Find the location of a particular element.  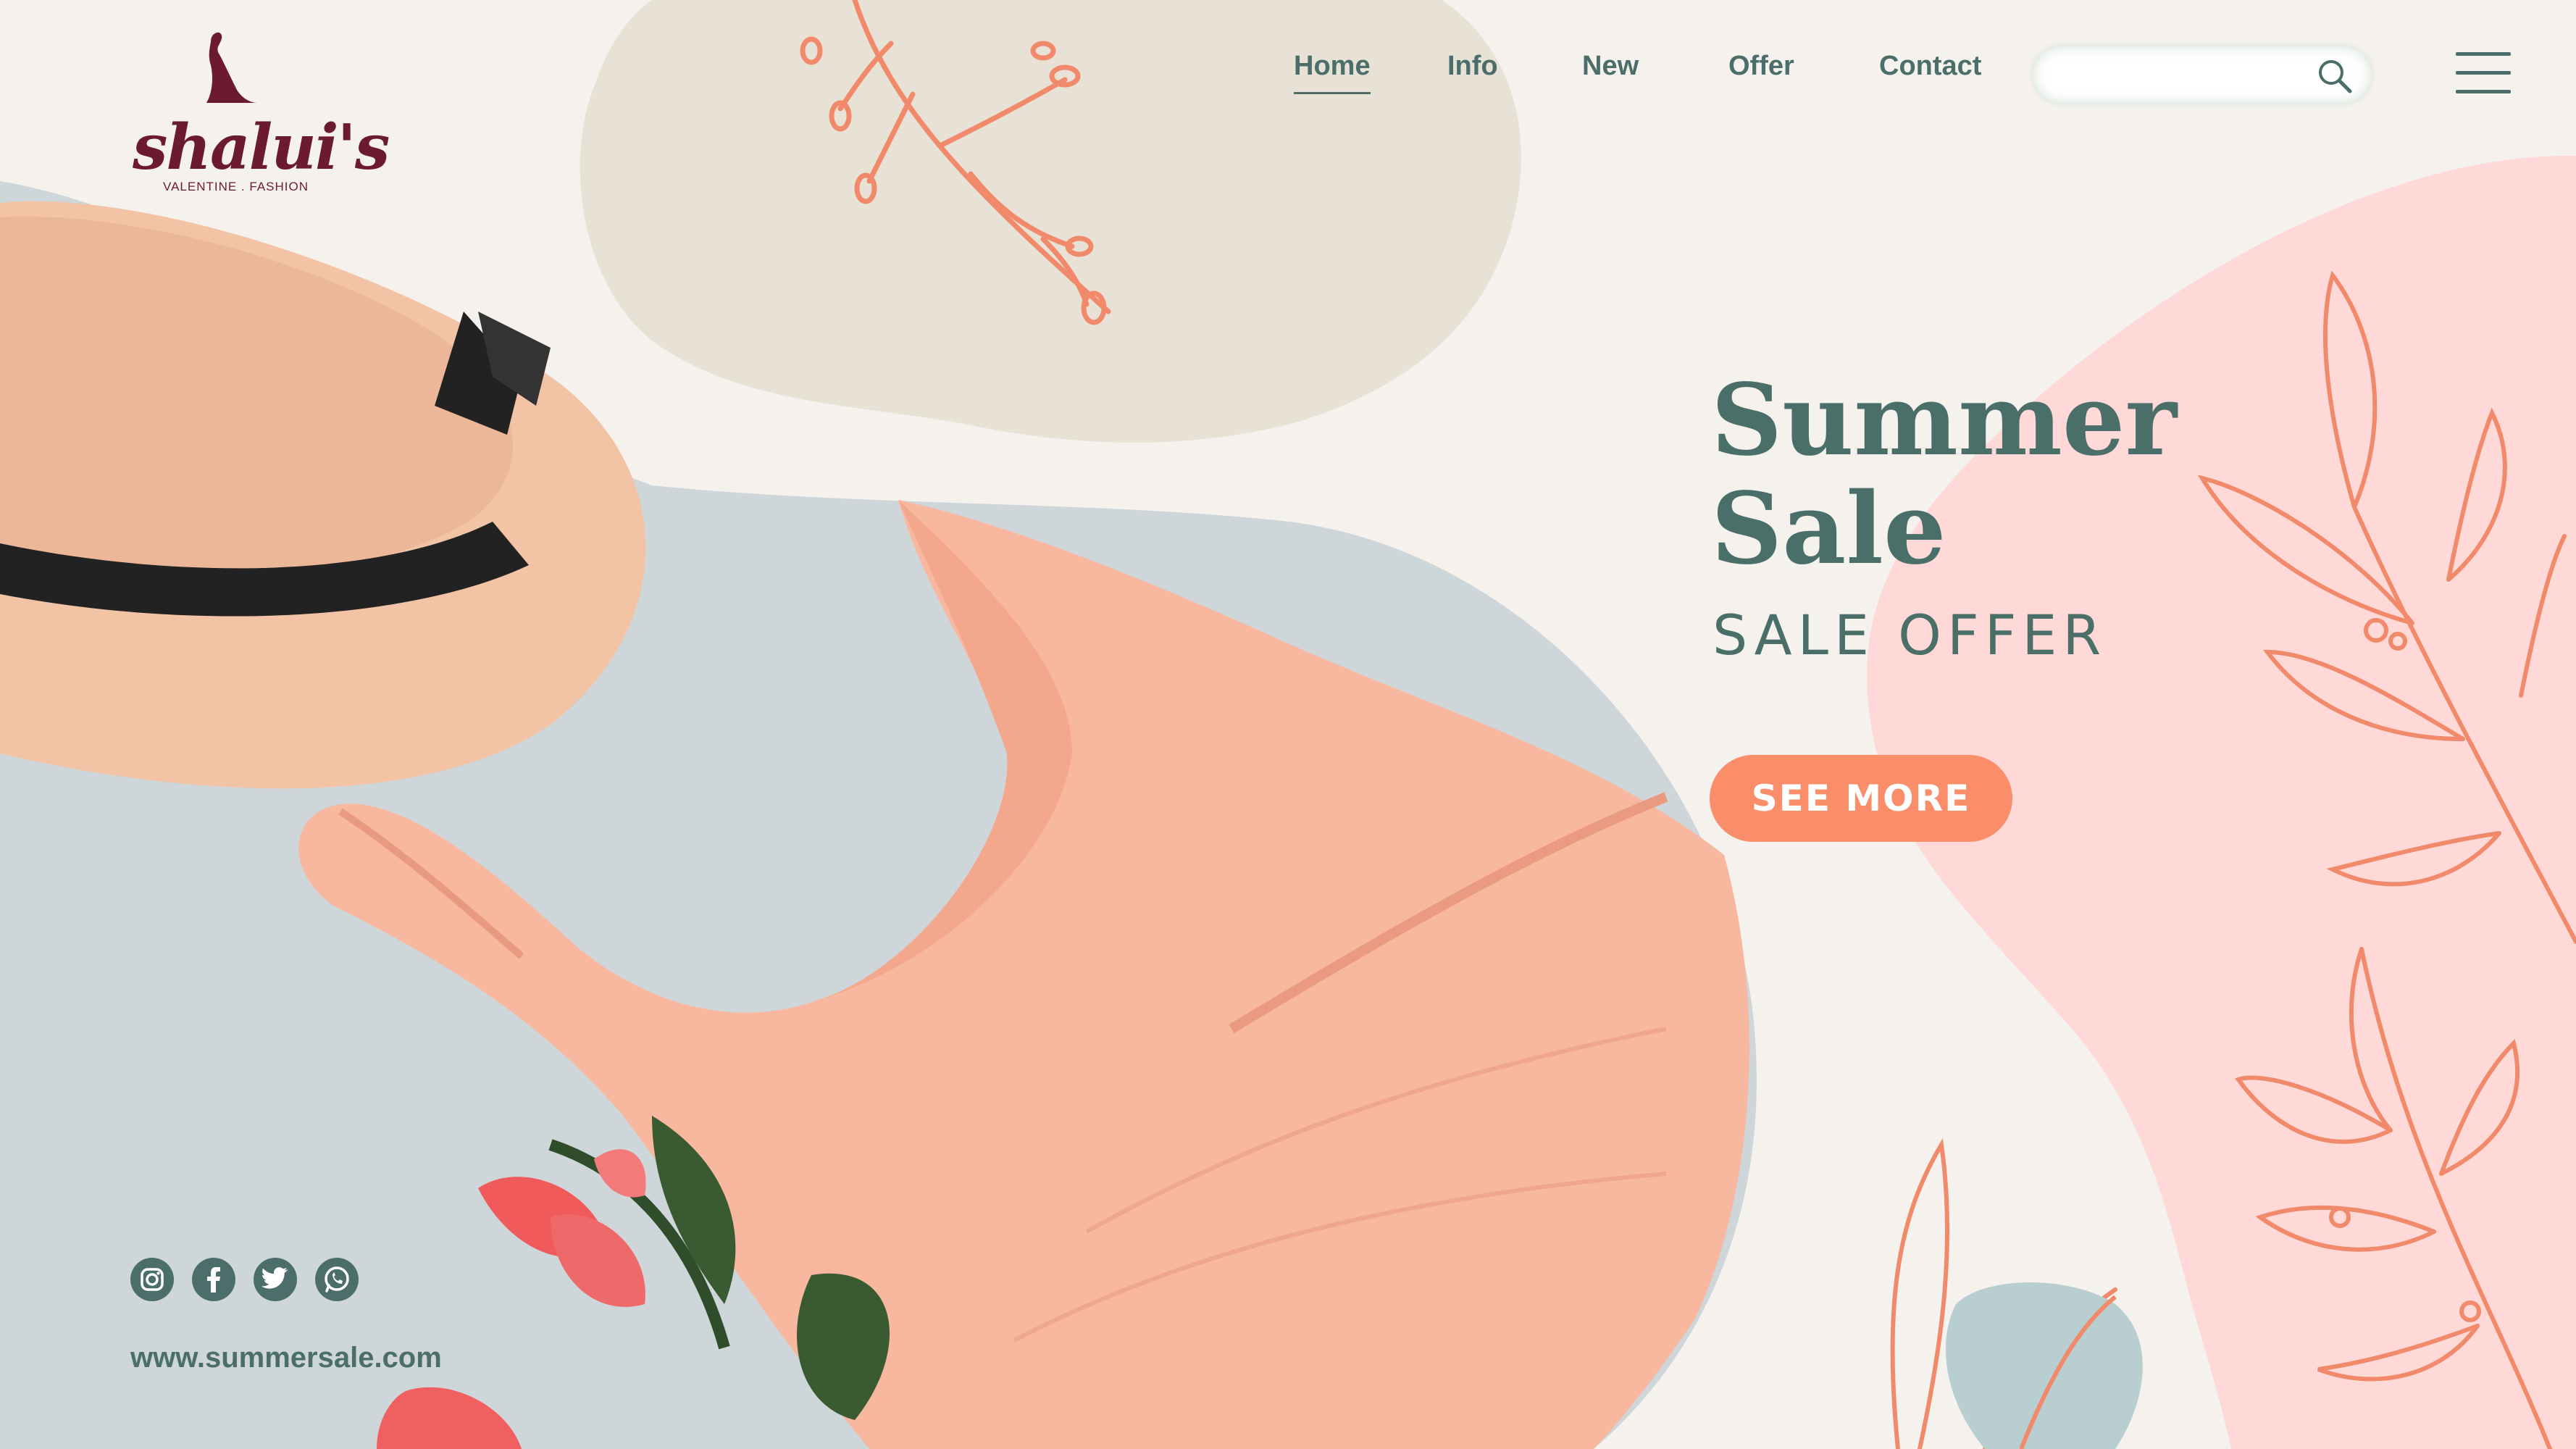

hero-title-line2: Sale is located at coordinates (1829, 529).